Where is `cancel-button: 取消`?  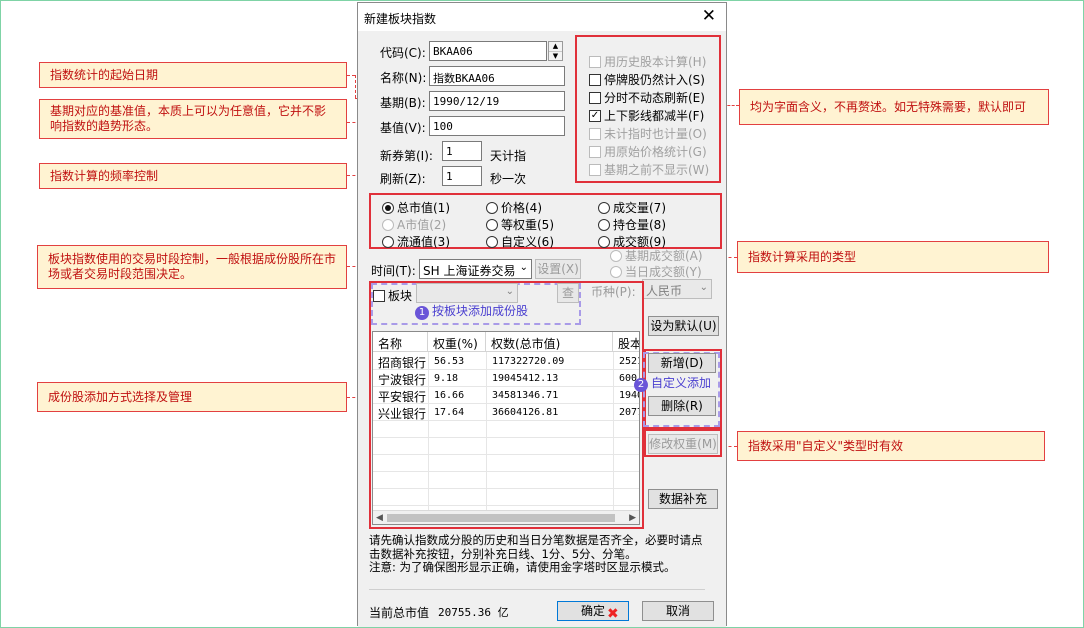
cancel-button: 取消 is located at coordinates (678, 611).